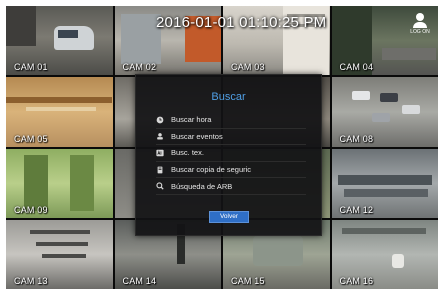 Image resolution: width=441 pixels, height=289 pixels. Describe the element at coordinates (384, 183) in the screenshot. I see `camera-tile-12: CAM 12` at that location.